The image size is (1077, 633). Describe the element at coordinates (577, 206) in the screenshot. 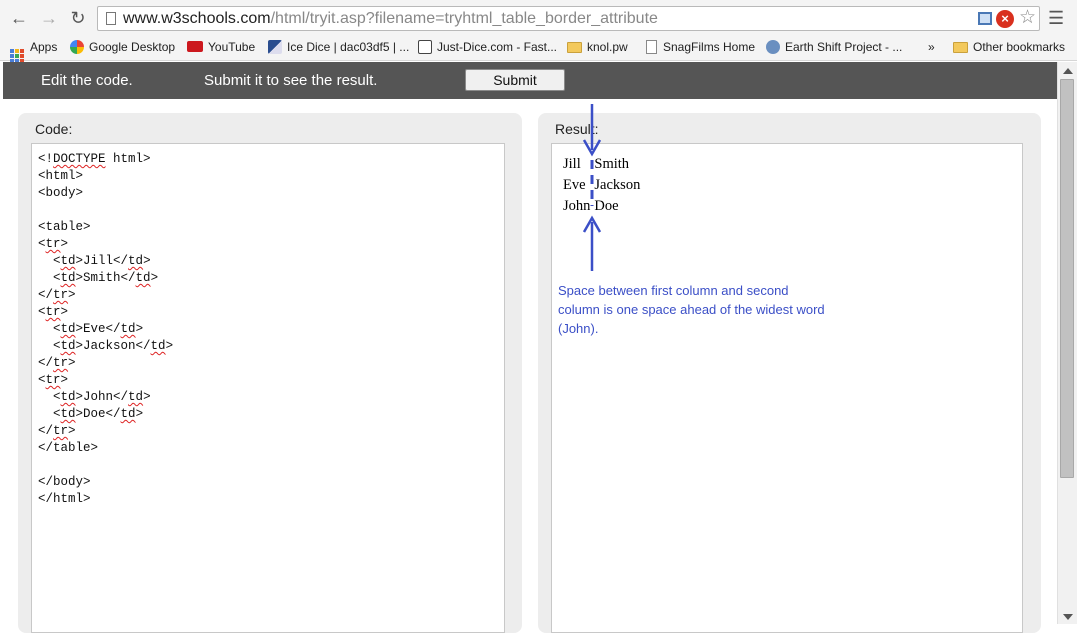

I see `table-cell: John` at that location.